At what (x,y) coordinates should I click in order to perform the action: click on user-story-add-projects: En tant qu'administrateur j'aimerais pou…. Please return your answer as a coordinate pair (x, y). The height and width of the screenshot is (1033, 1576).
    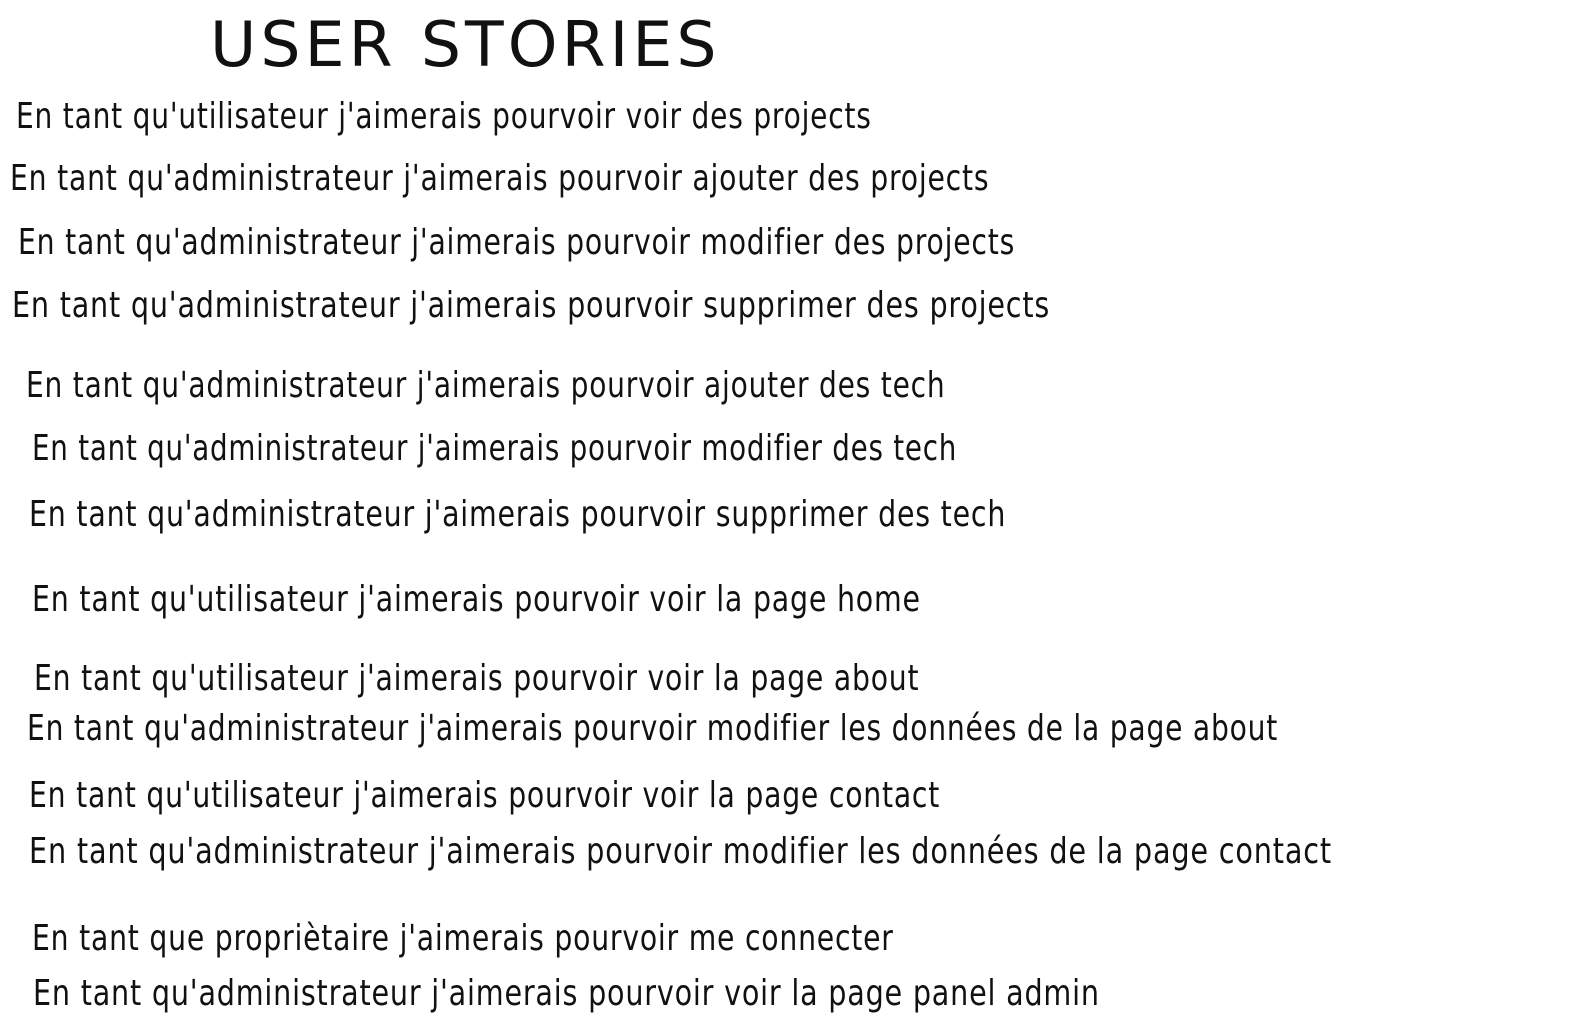
    Looking at the image, I should click on (500, 178).